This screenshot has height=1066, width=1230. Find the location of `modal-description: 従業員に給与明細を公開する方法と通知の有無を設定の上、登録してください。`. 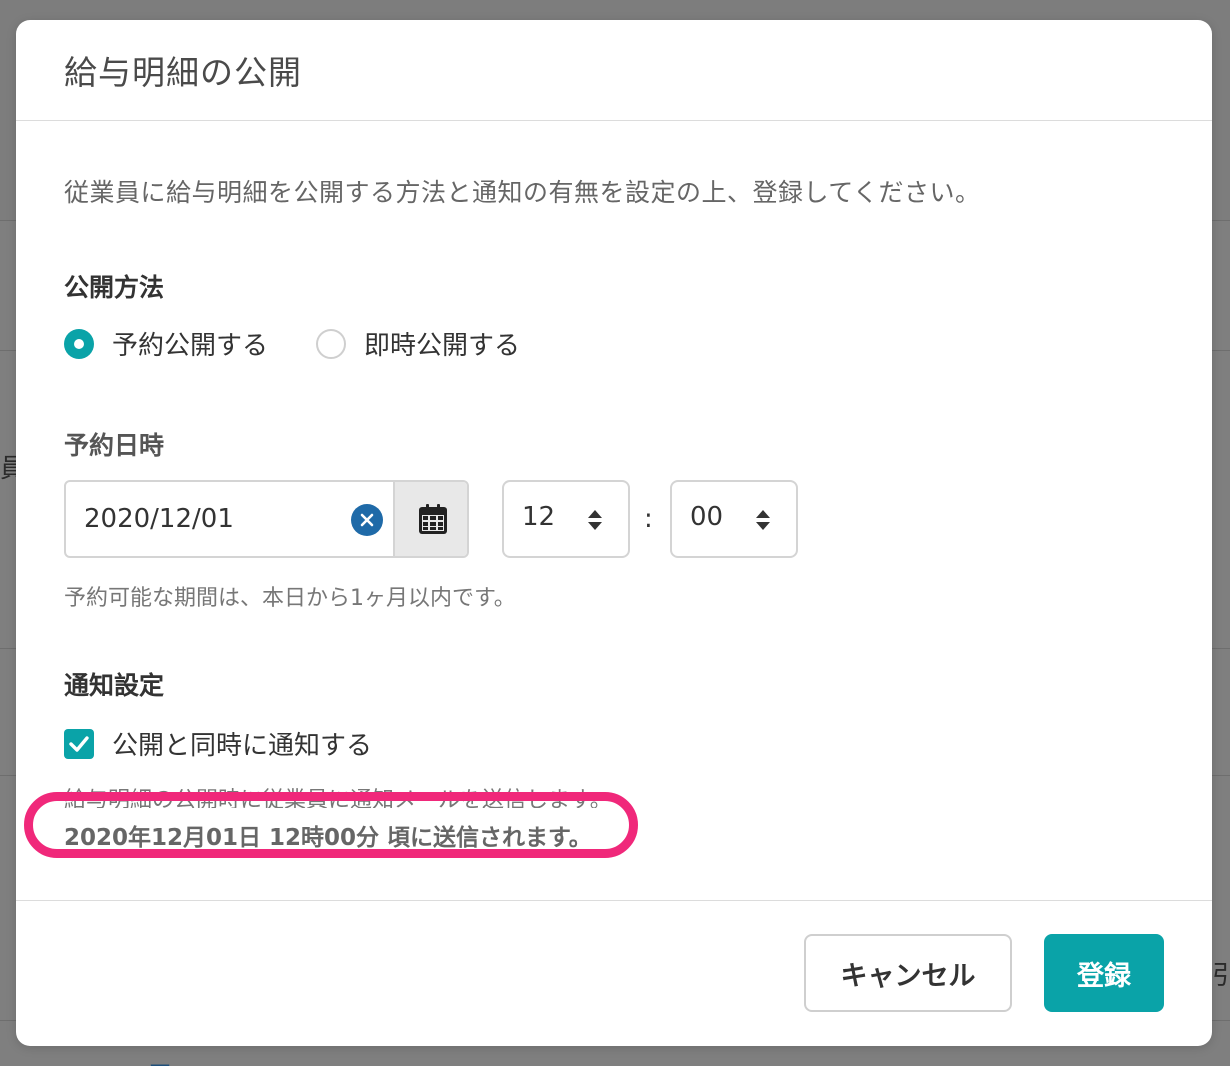

modal-description: 従業員に給与明細を公開する方法と通知の有無を設定の上、登録してください。 is located at coordinates (522, 192).